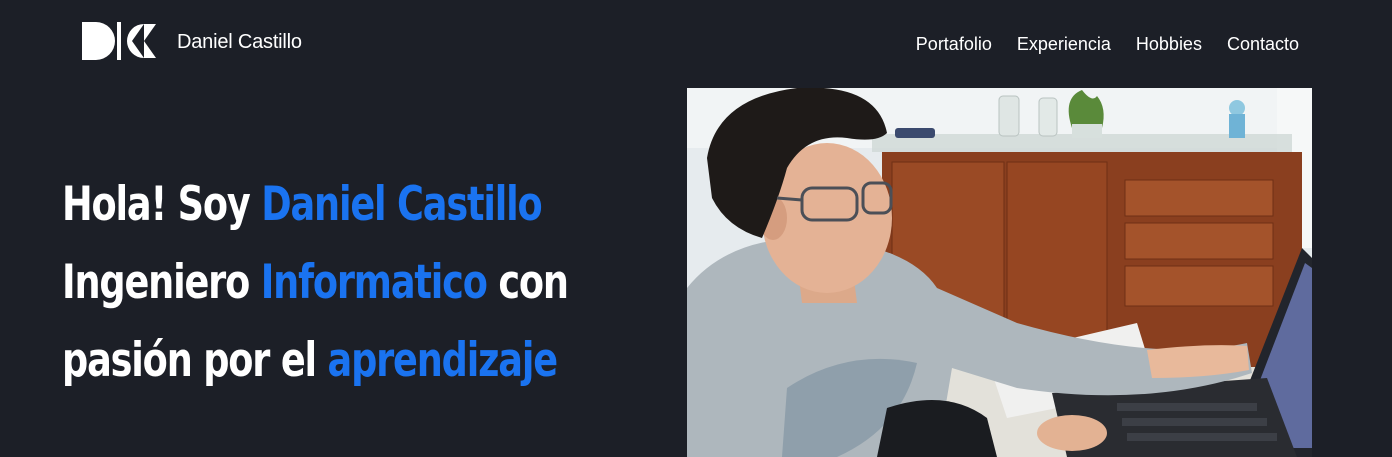 The width and height of the screenshot is (1392, 457). I want to click on hero-highlight-passion: aprendizaje, so click(443, 360).